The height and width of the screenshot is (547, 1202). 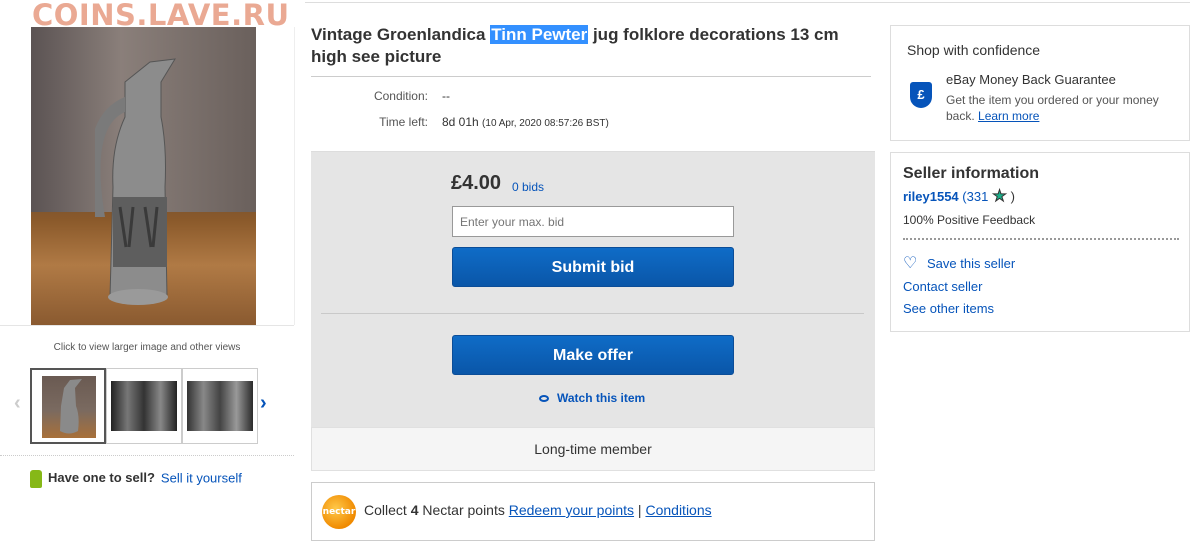 I want to click on condition-value: --, so click(x=446, y=96).